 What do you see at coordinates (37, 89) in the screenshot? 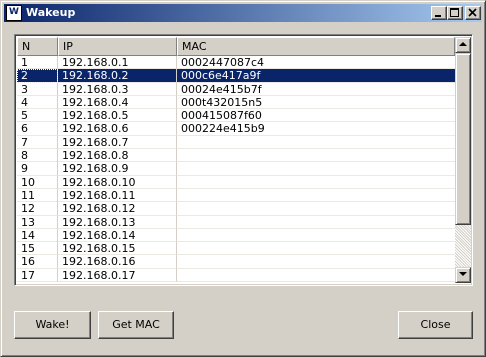
I see `cell-n: 3` at bounding box center [37, 89].